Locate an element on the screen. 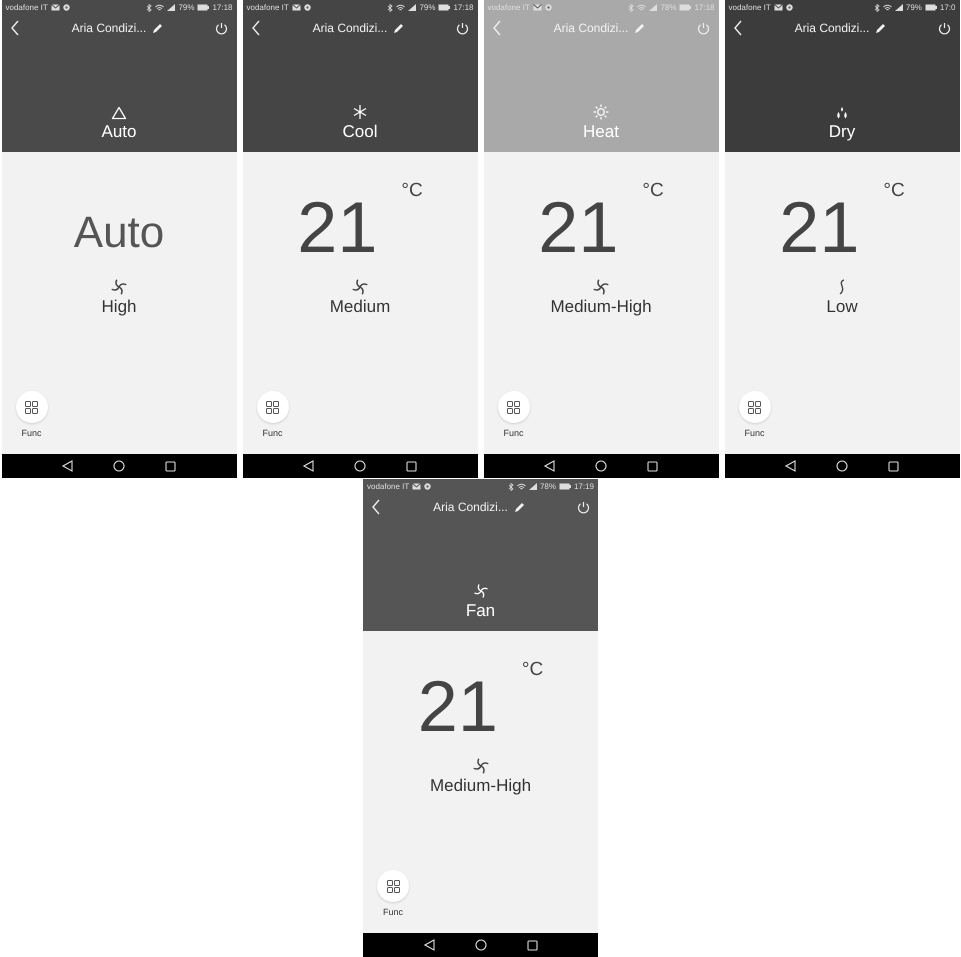 The width and height of the screenshot is (961, 957). fan-speed-label: Low is located at coordinates (842, 307).